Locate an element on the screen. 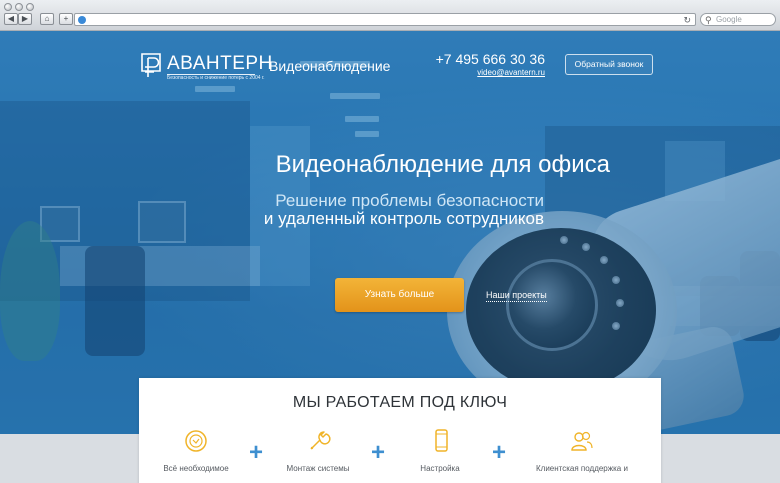  users-icon is located at coordinates (582, 441).